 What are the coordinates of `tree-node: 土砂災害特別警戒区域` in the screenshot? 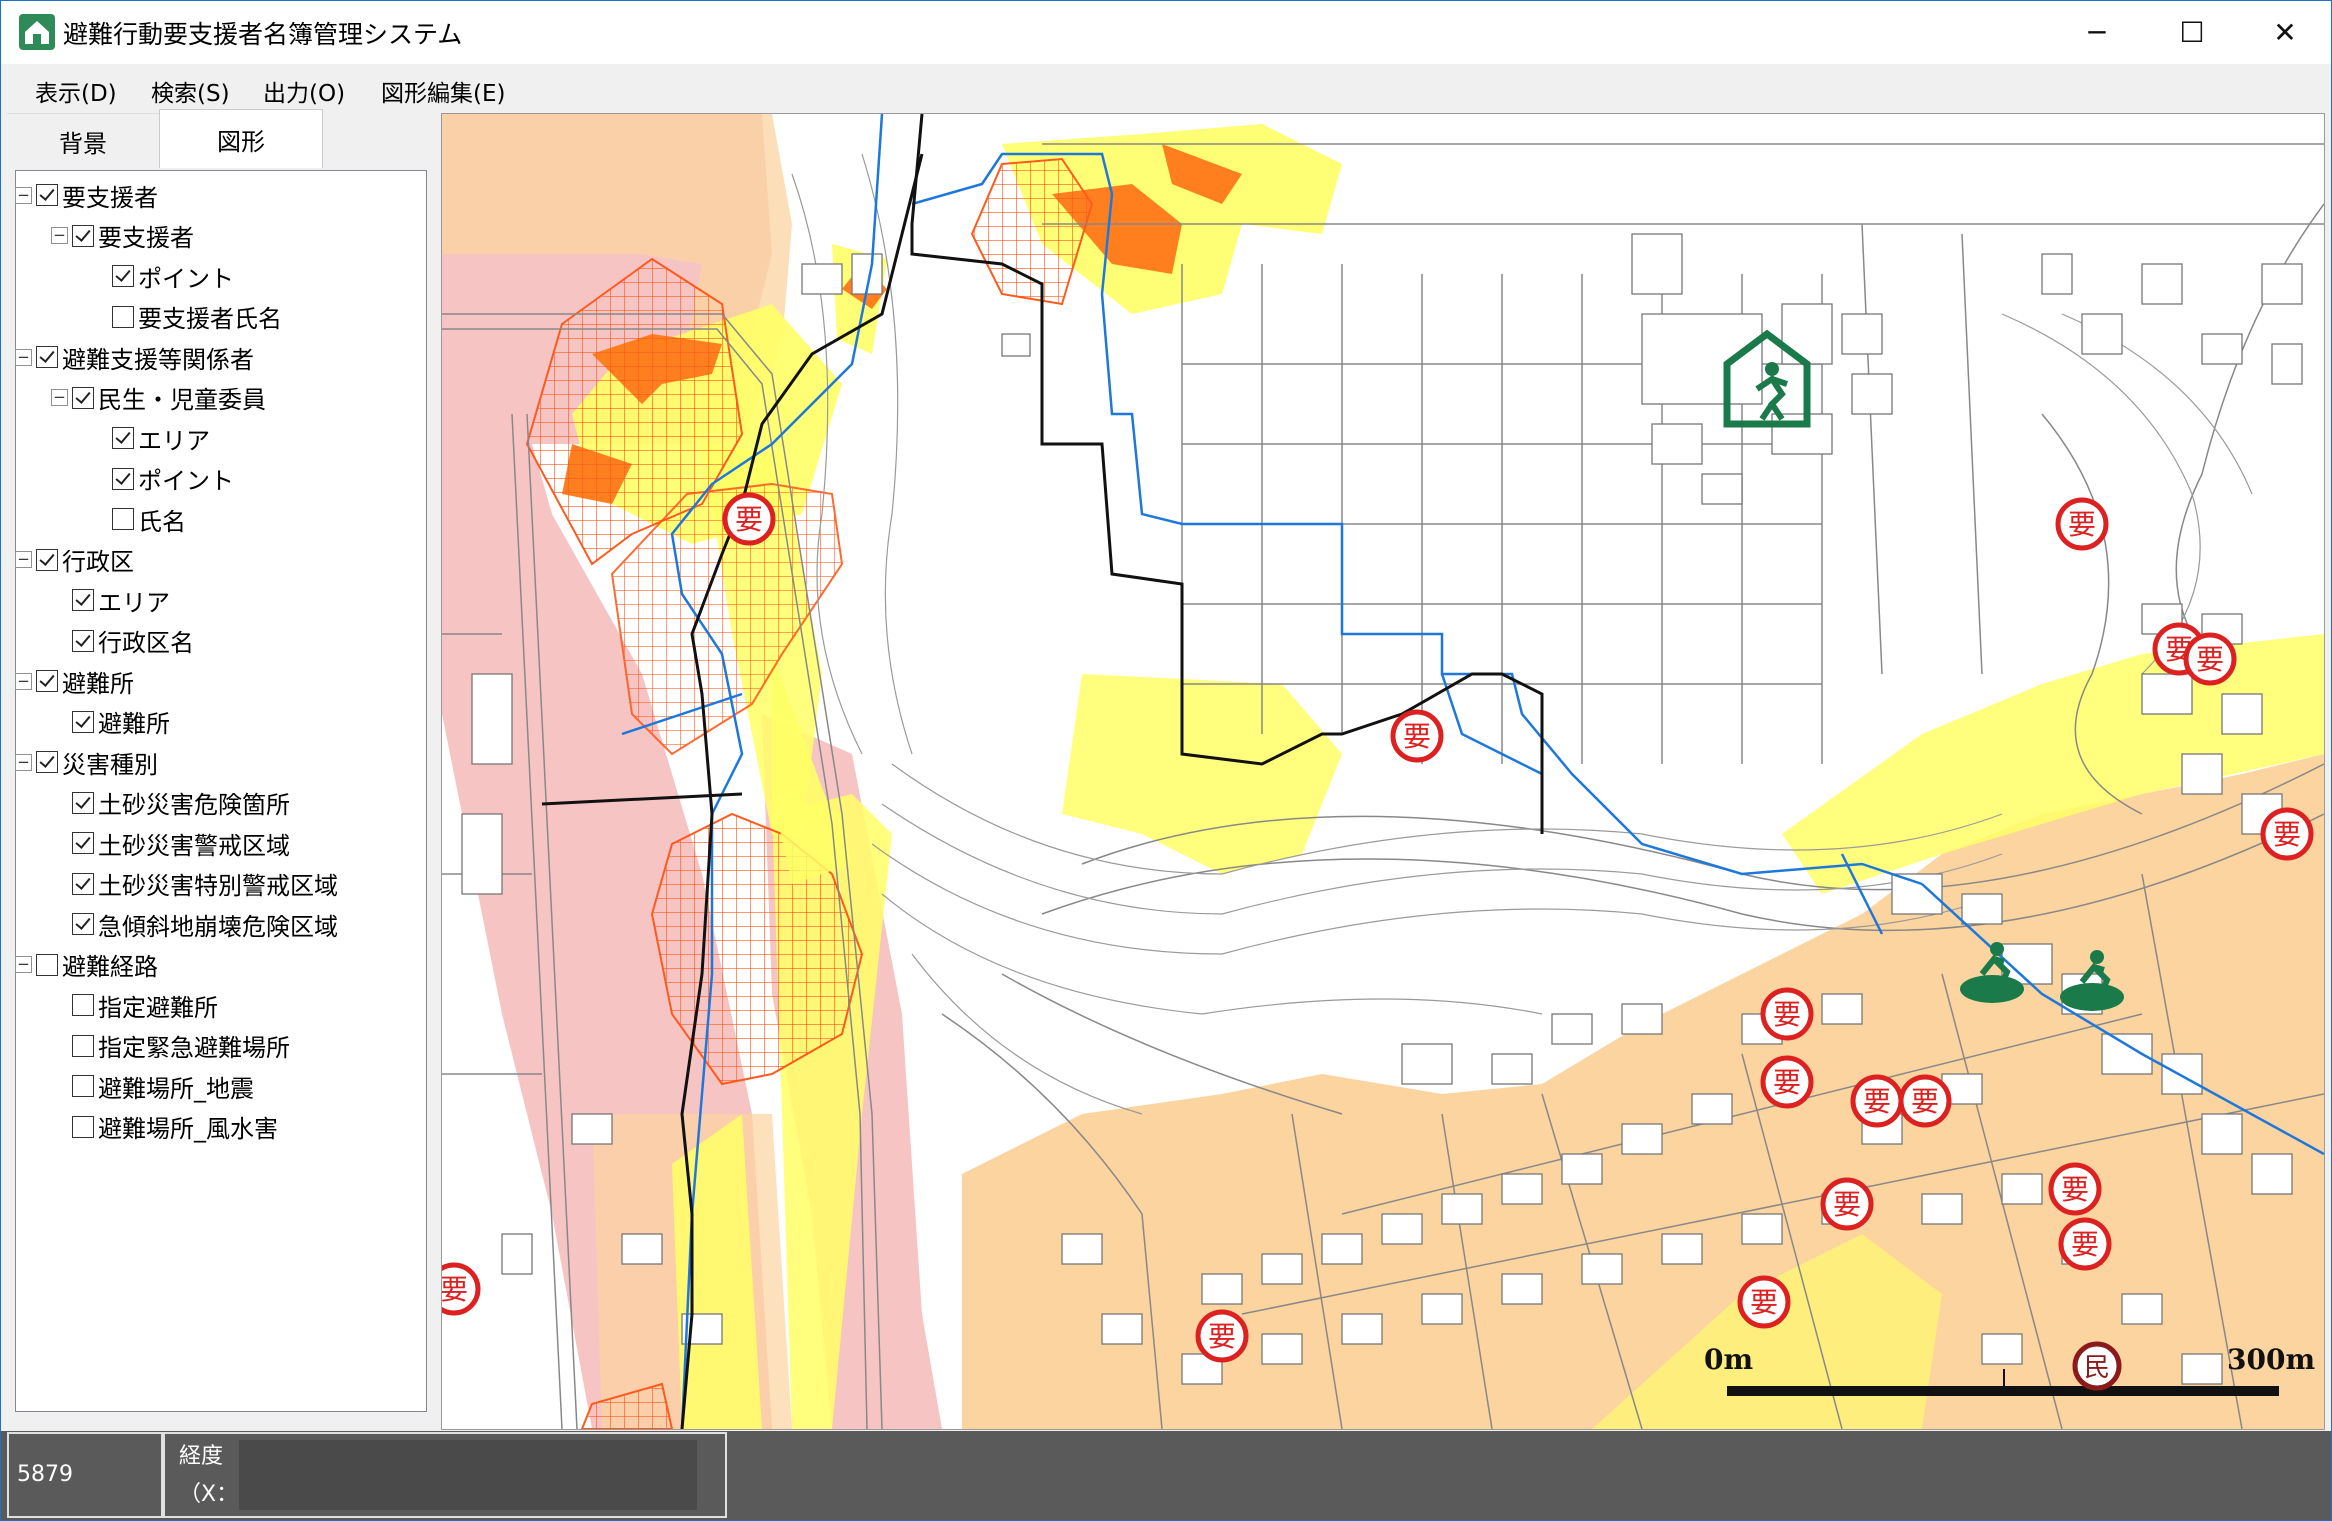 It's located at (205, 884).